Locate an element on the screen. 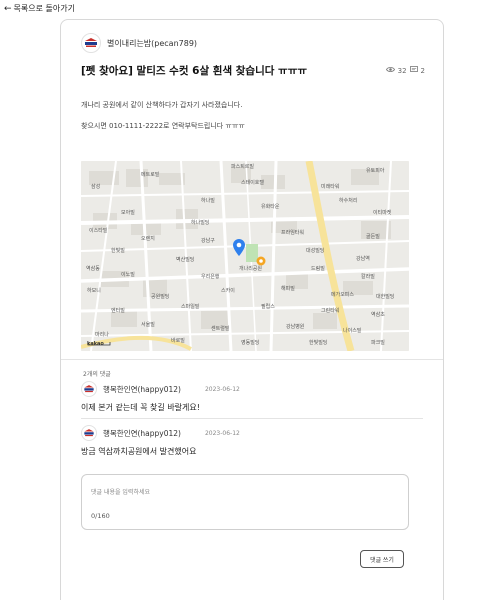 The width and height of the screenshot is (500, 600). title-row: [펫 찾아요] 말티즈 수컷 6살 흰색 찾습니다 ㅠㅠㅠ 32 2 is located at coordinates (253, 70).